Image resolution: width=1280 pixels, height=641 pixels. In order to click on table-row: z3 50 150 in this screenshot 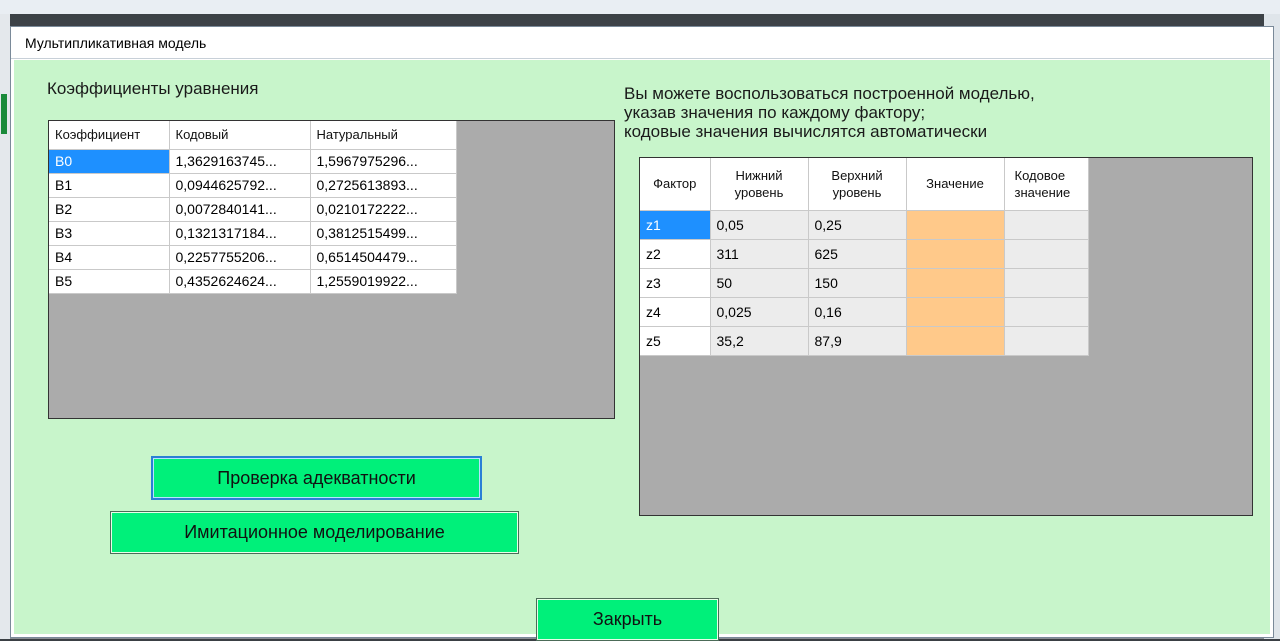, I will do `click(864, 283)`.